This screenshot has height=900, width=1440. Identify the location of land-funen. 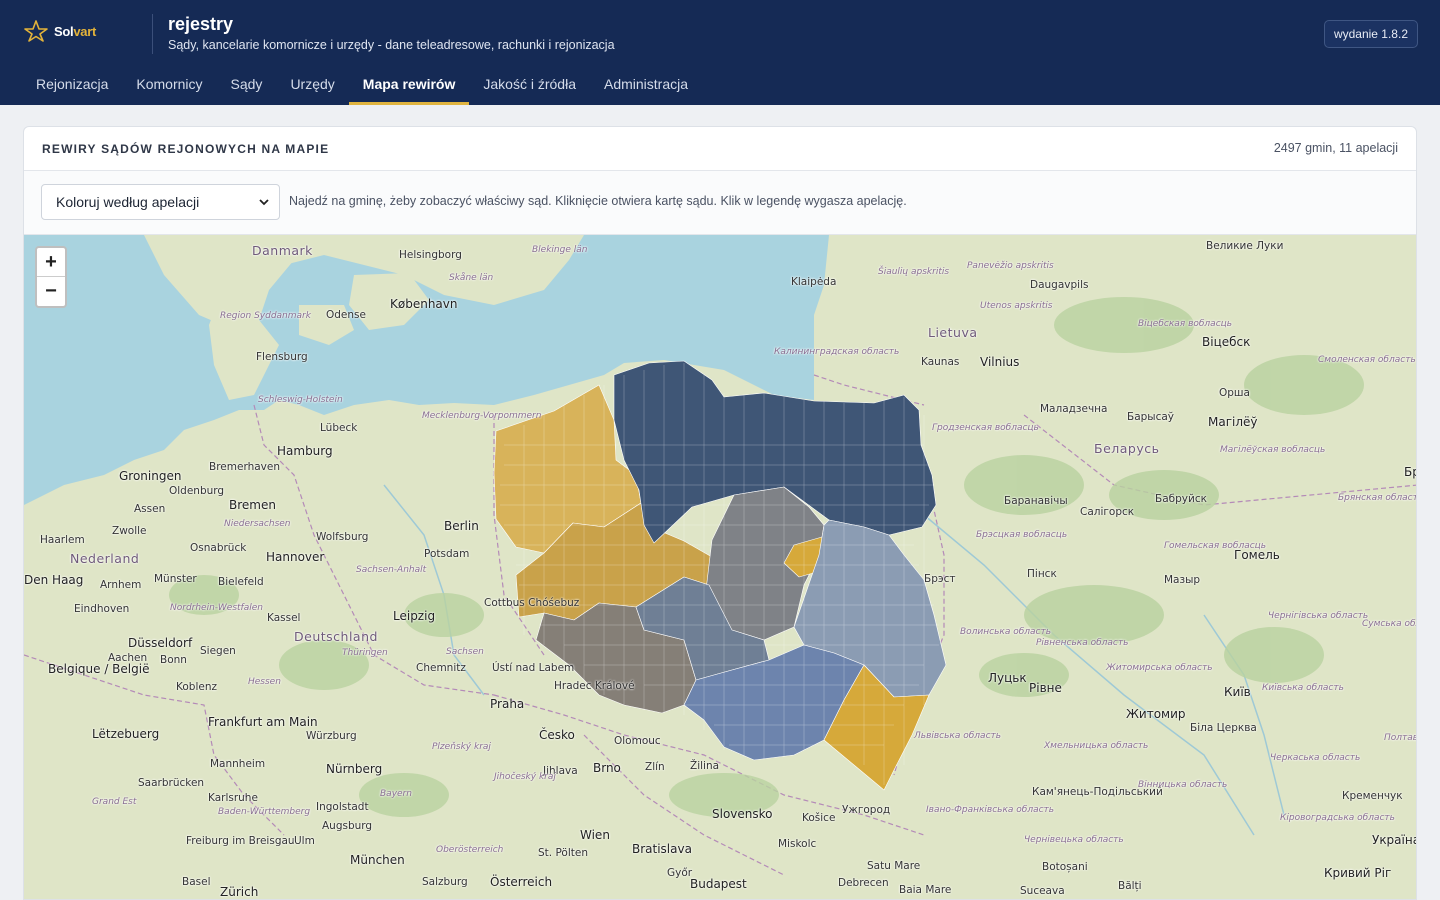
(326, 325).